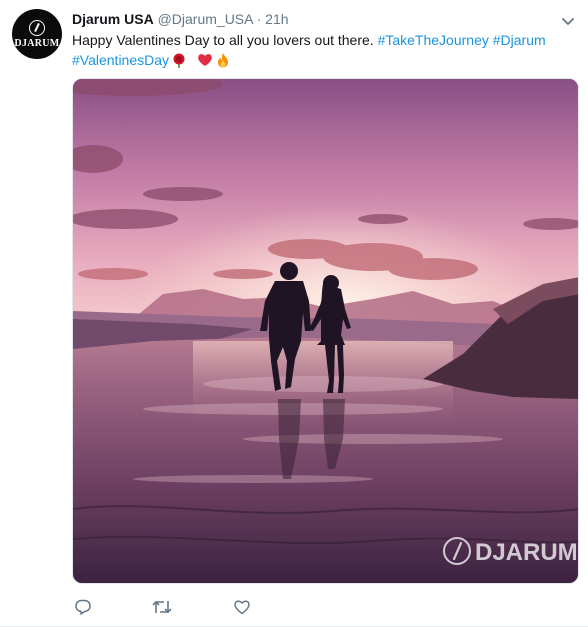  What do you see at coordinates (37, 43) in the screenshot?
I see `avatar-brand-text: DJARUM` at bounding box center [37, 43].